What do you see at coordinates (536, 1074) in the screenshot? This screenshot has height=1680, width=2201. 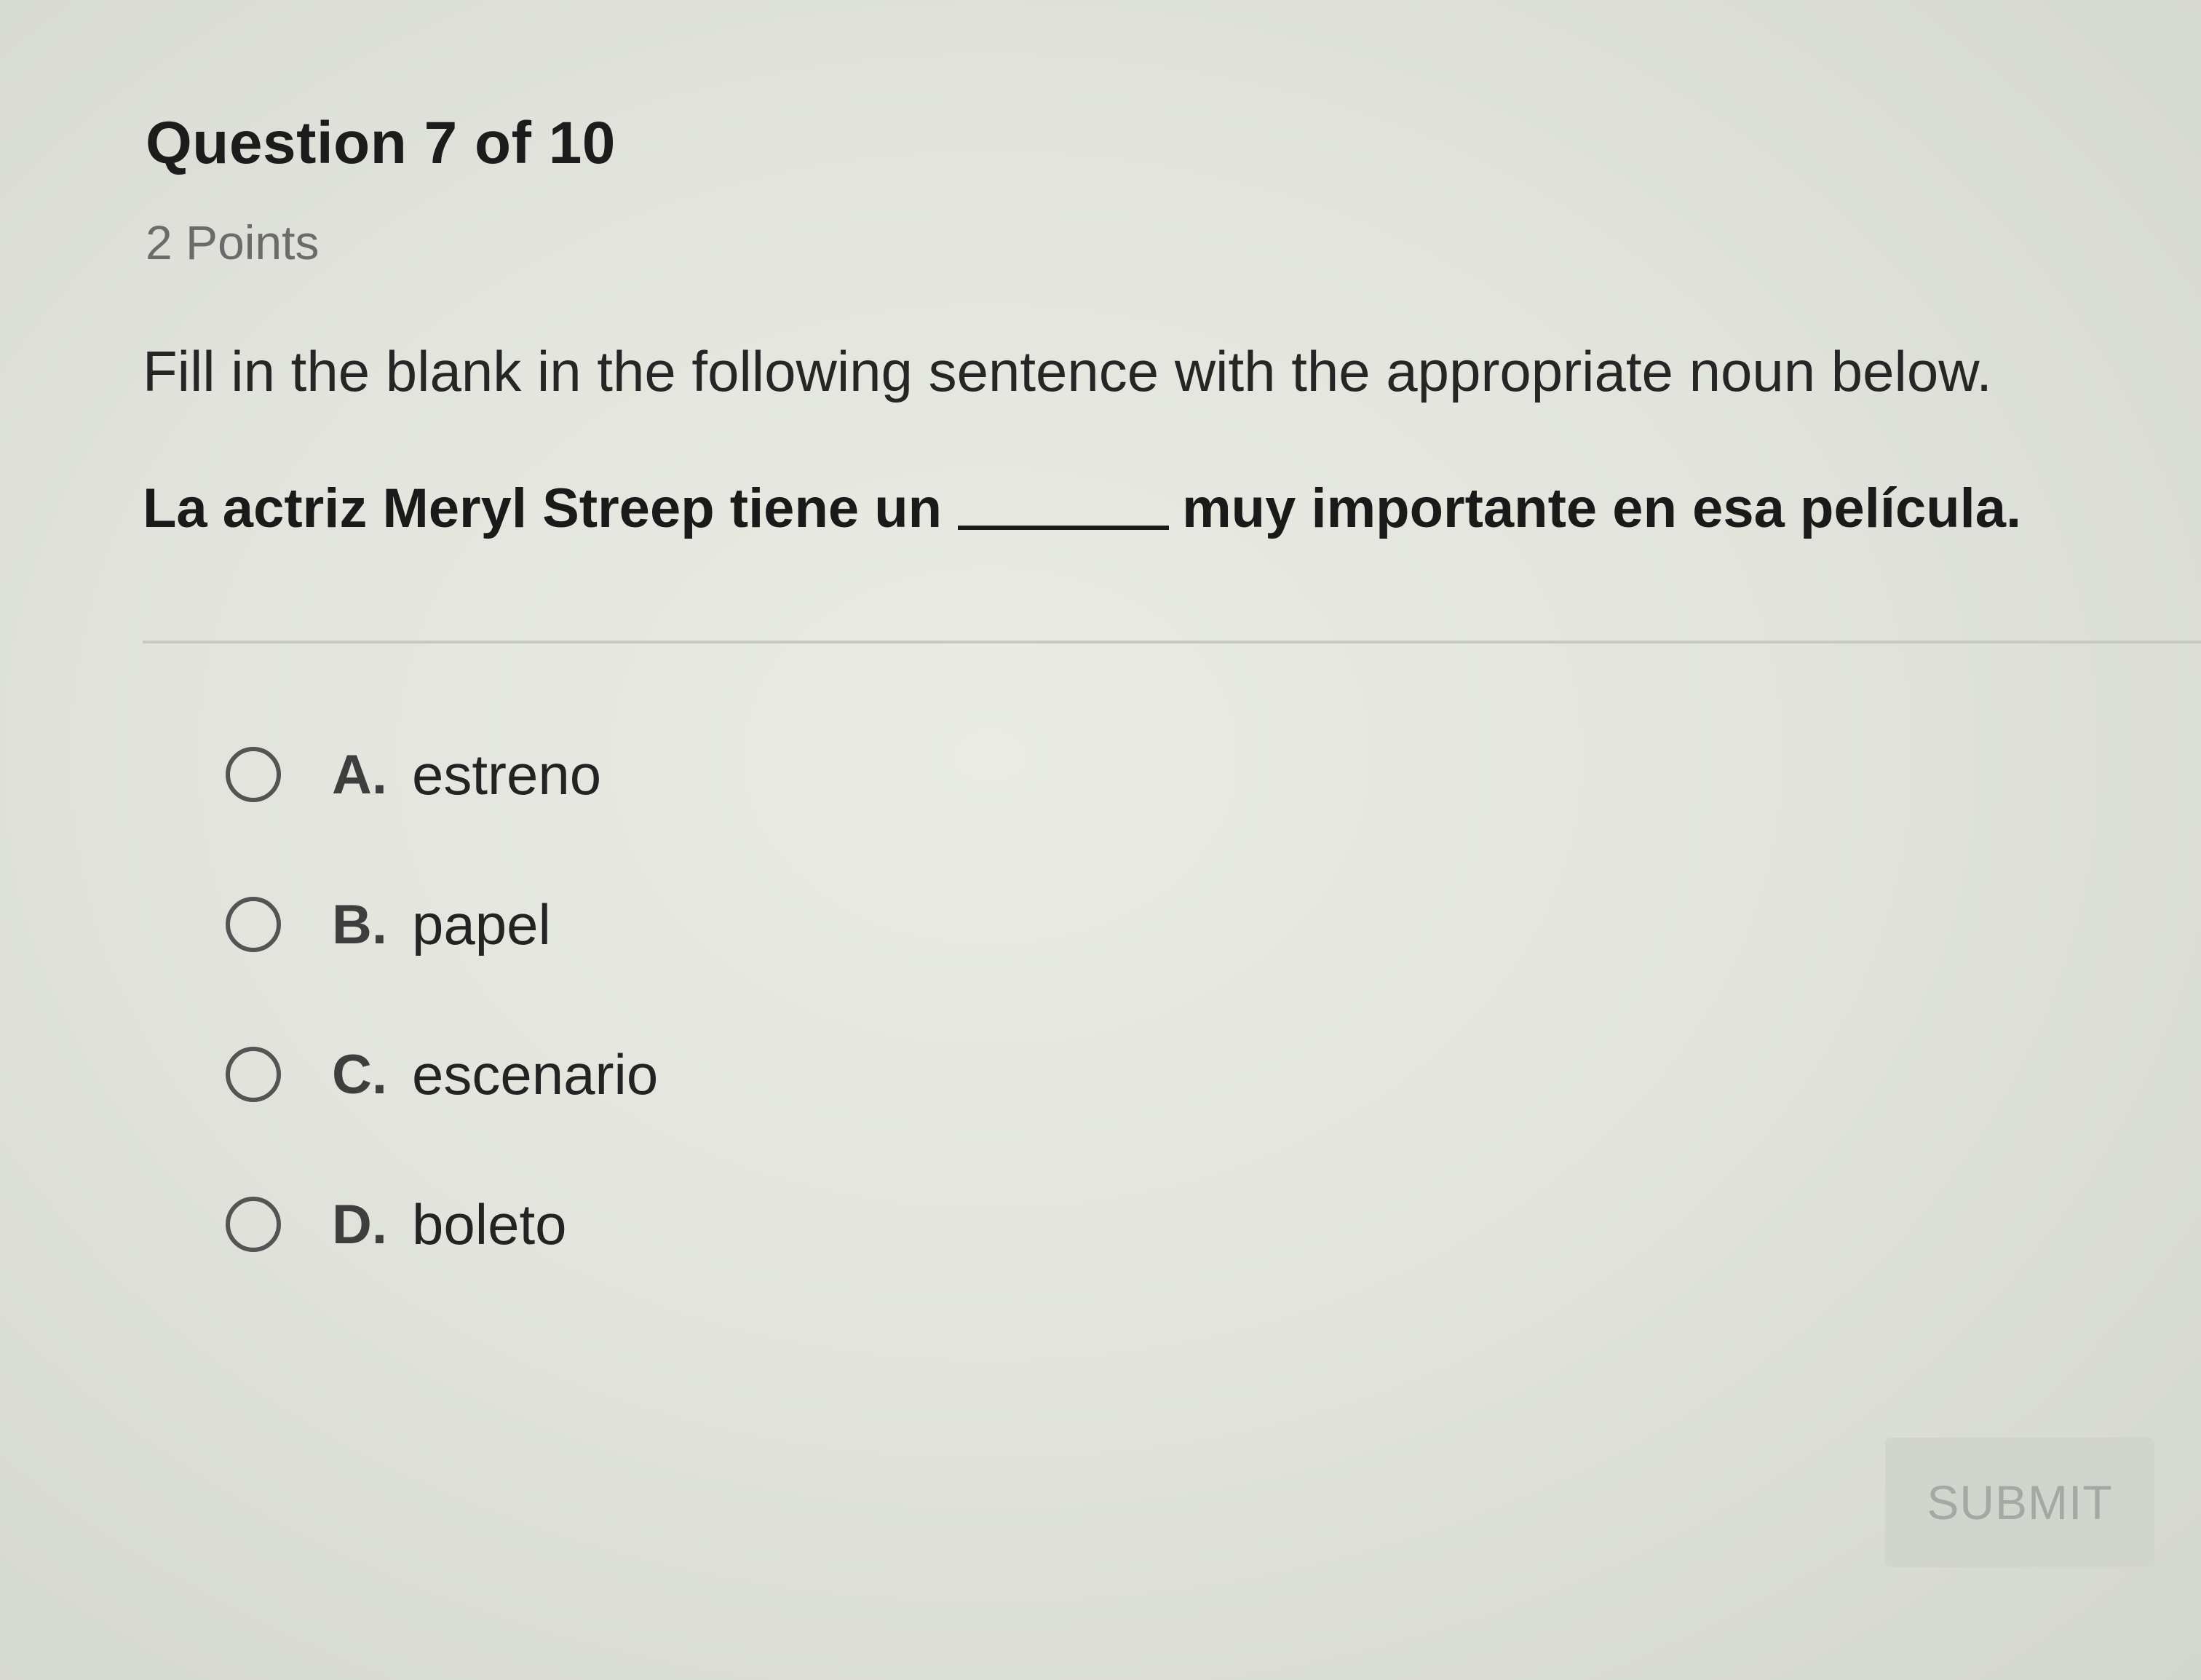 I see `option-text: escenario` at bounding box center [536, 1074].